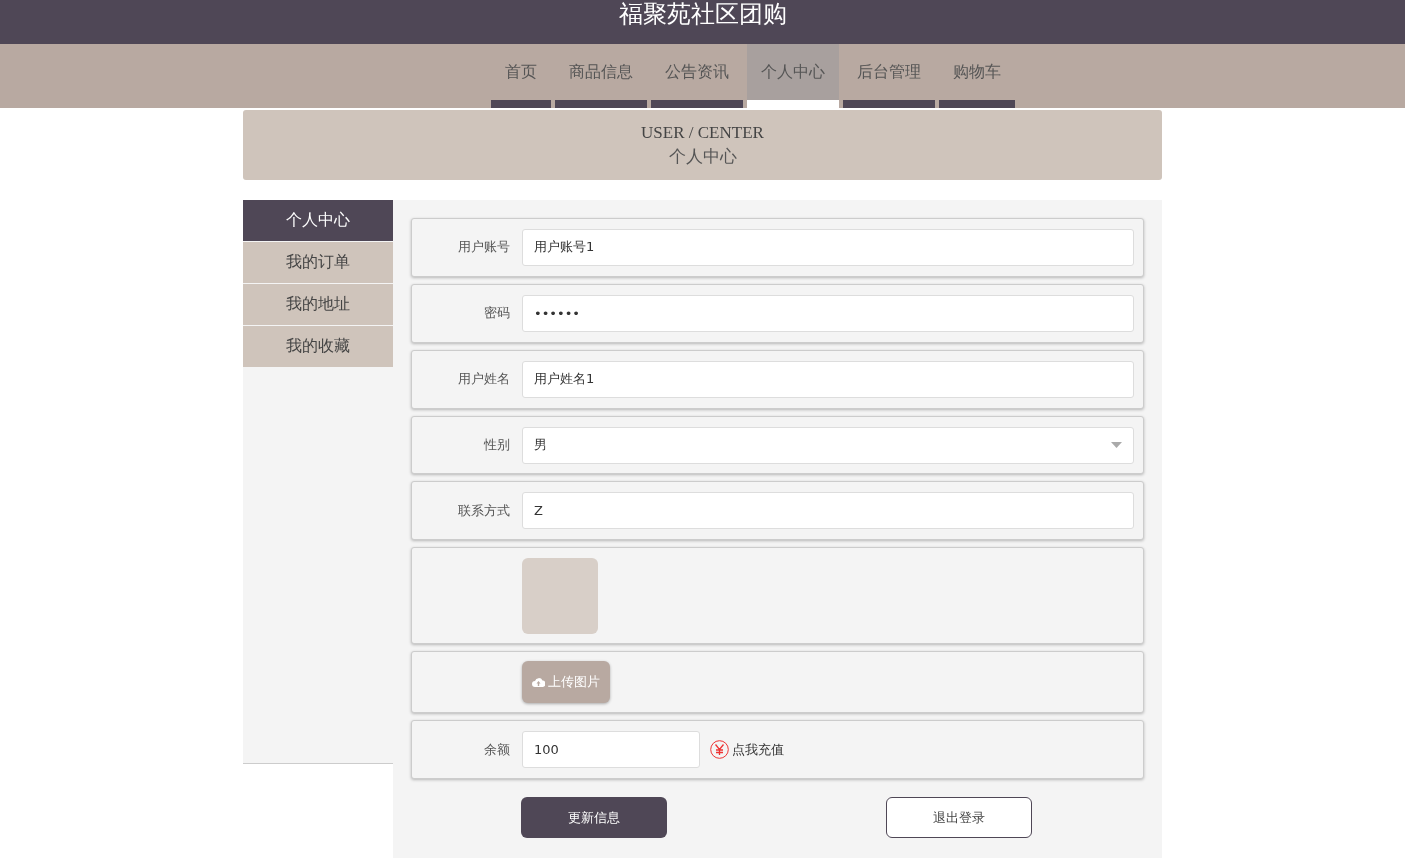 The height and width of the screenshot is (858, 1405). What do you see at coordinates (594, 818) in the screenshot?
I see `update-button: 更新信息` at bounding box center [594, 818].